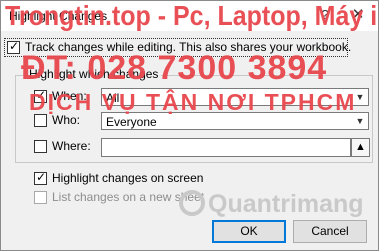 This screenshot has height=251, width=379. What do you see at coordinates (226, 147) in the screenshot?
I see `where-range-input` at bounding box center [226, 147].